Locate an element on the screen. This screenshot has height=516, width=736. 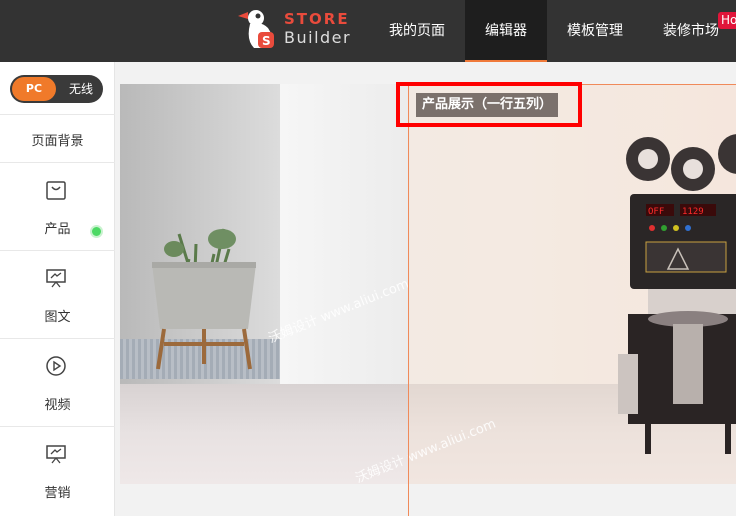
nav-decoration-market: 装修市场 is located at coordinates (691, 31).